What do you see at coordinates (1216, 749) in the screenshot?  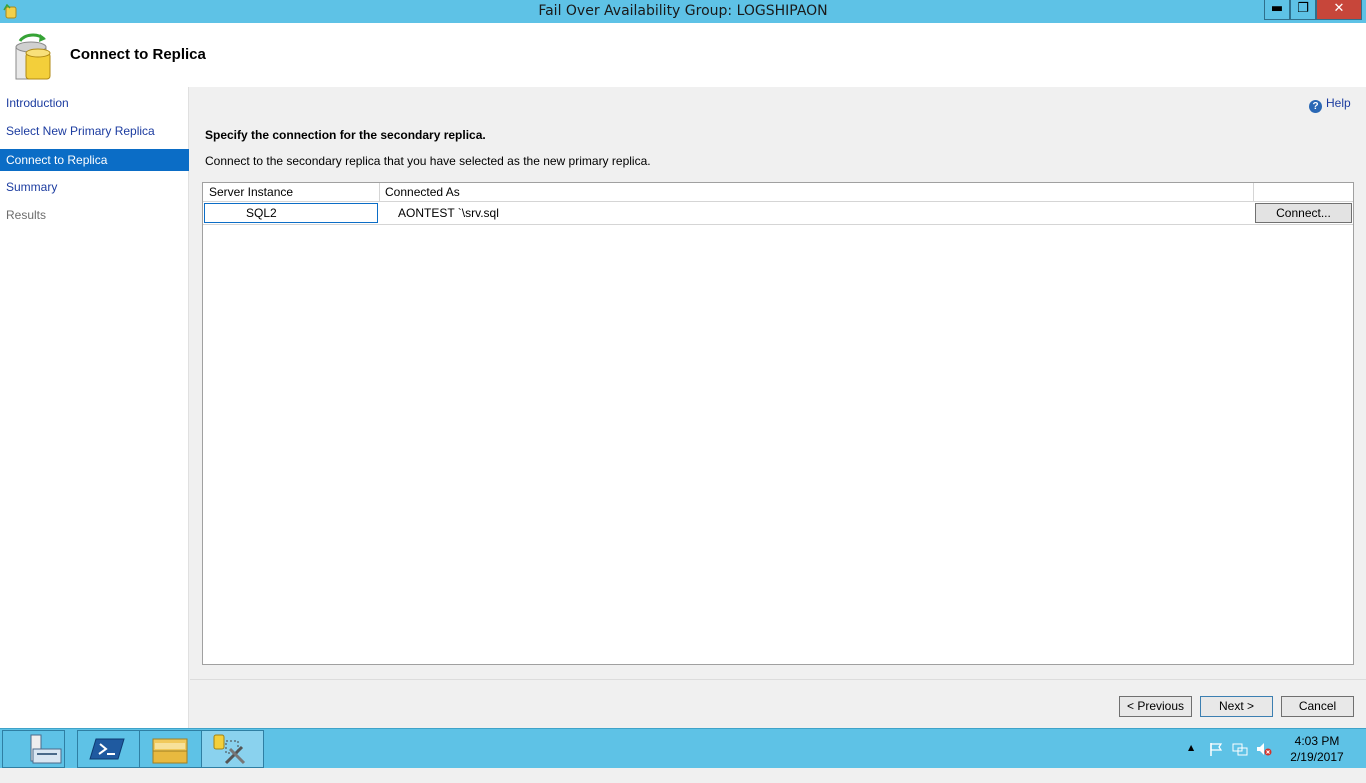 I see `flag-icon` at bounding box center [1216, 749].